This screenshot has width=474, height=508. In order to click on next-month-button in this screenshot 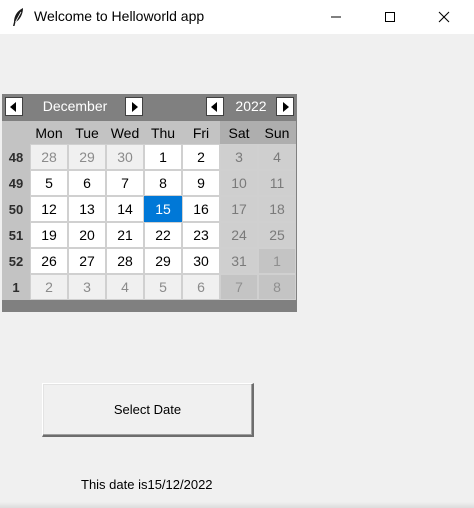, I will do `click(134, 106)`.